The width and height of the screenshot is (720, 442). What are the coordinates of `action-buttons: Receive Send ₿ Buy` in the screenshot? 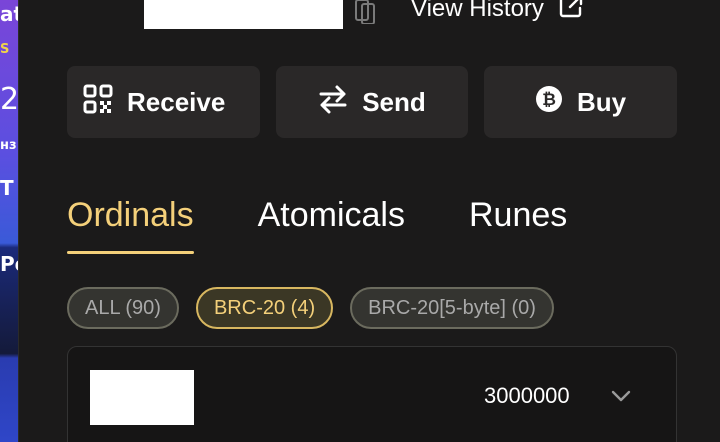 It's located at (372, 102).